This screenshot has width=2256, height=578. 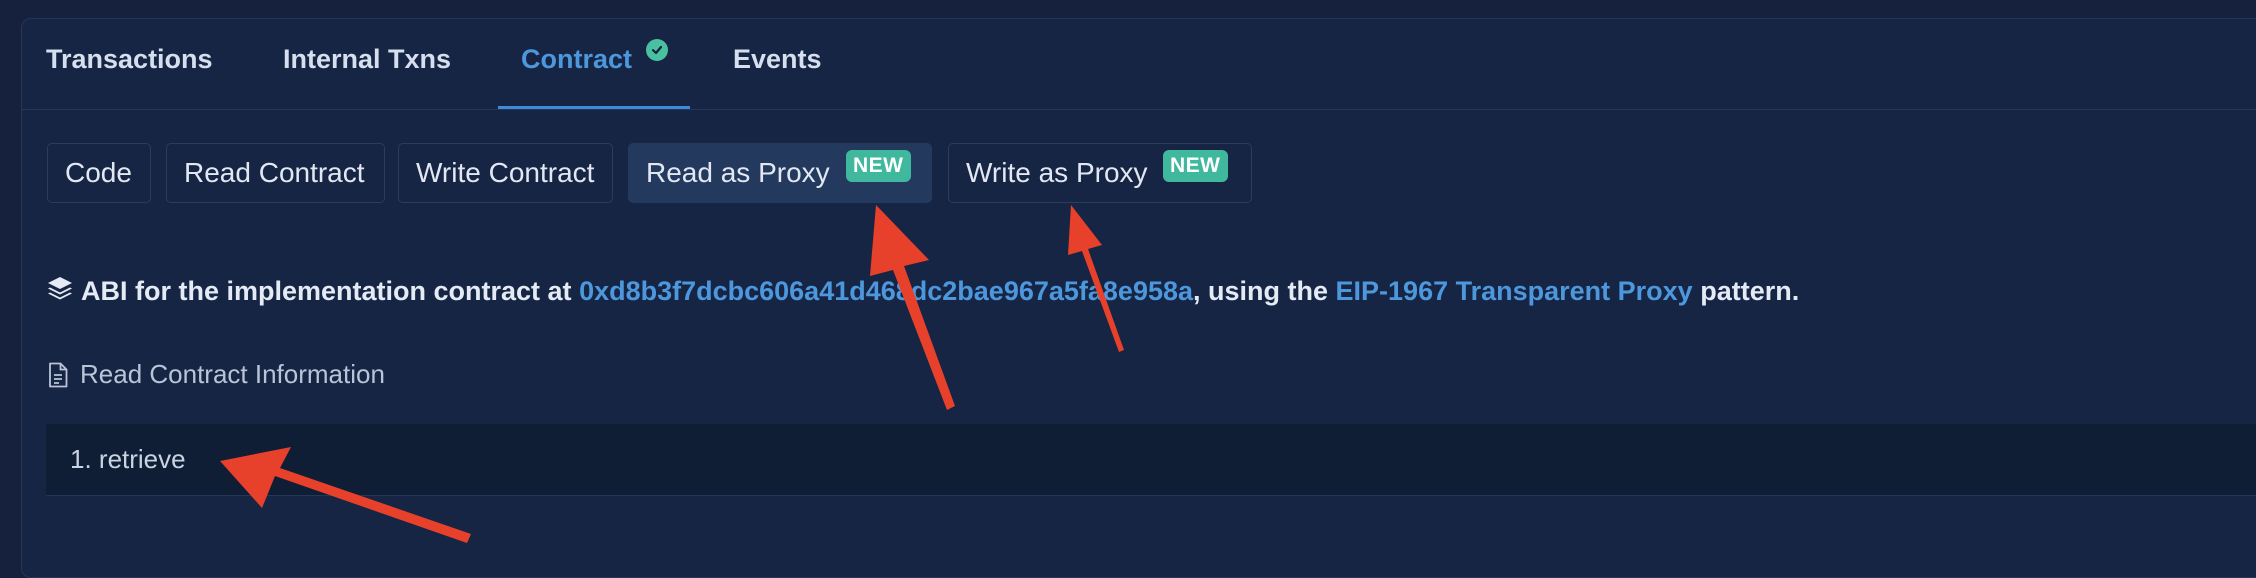 What do you see at coordinates (738, 172) in the screenshot?
I see `subtab-label: Read as Proxy` at bounding box center [738, 172].